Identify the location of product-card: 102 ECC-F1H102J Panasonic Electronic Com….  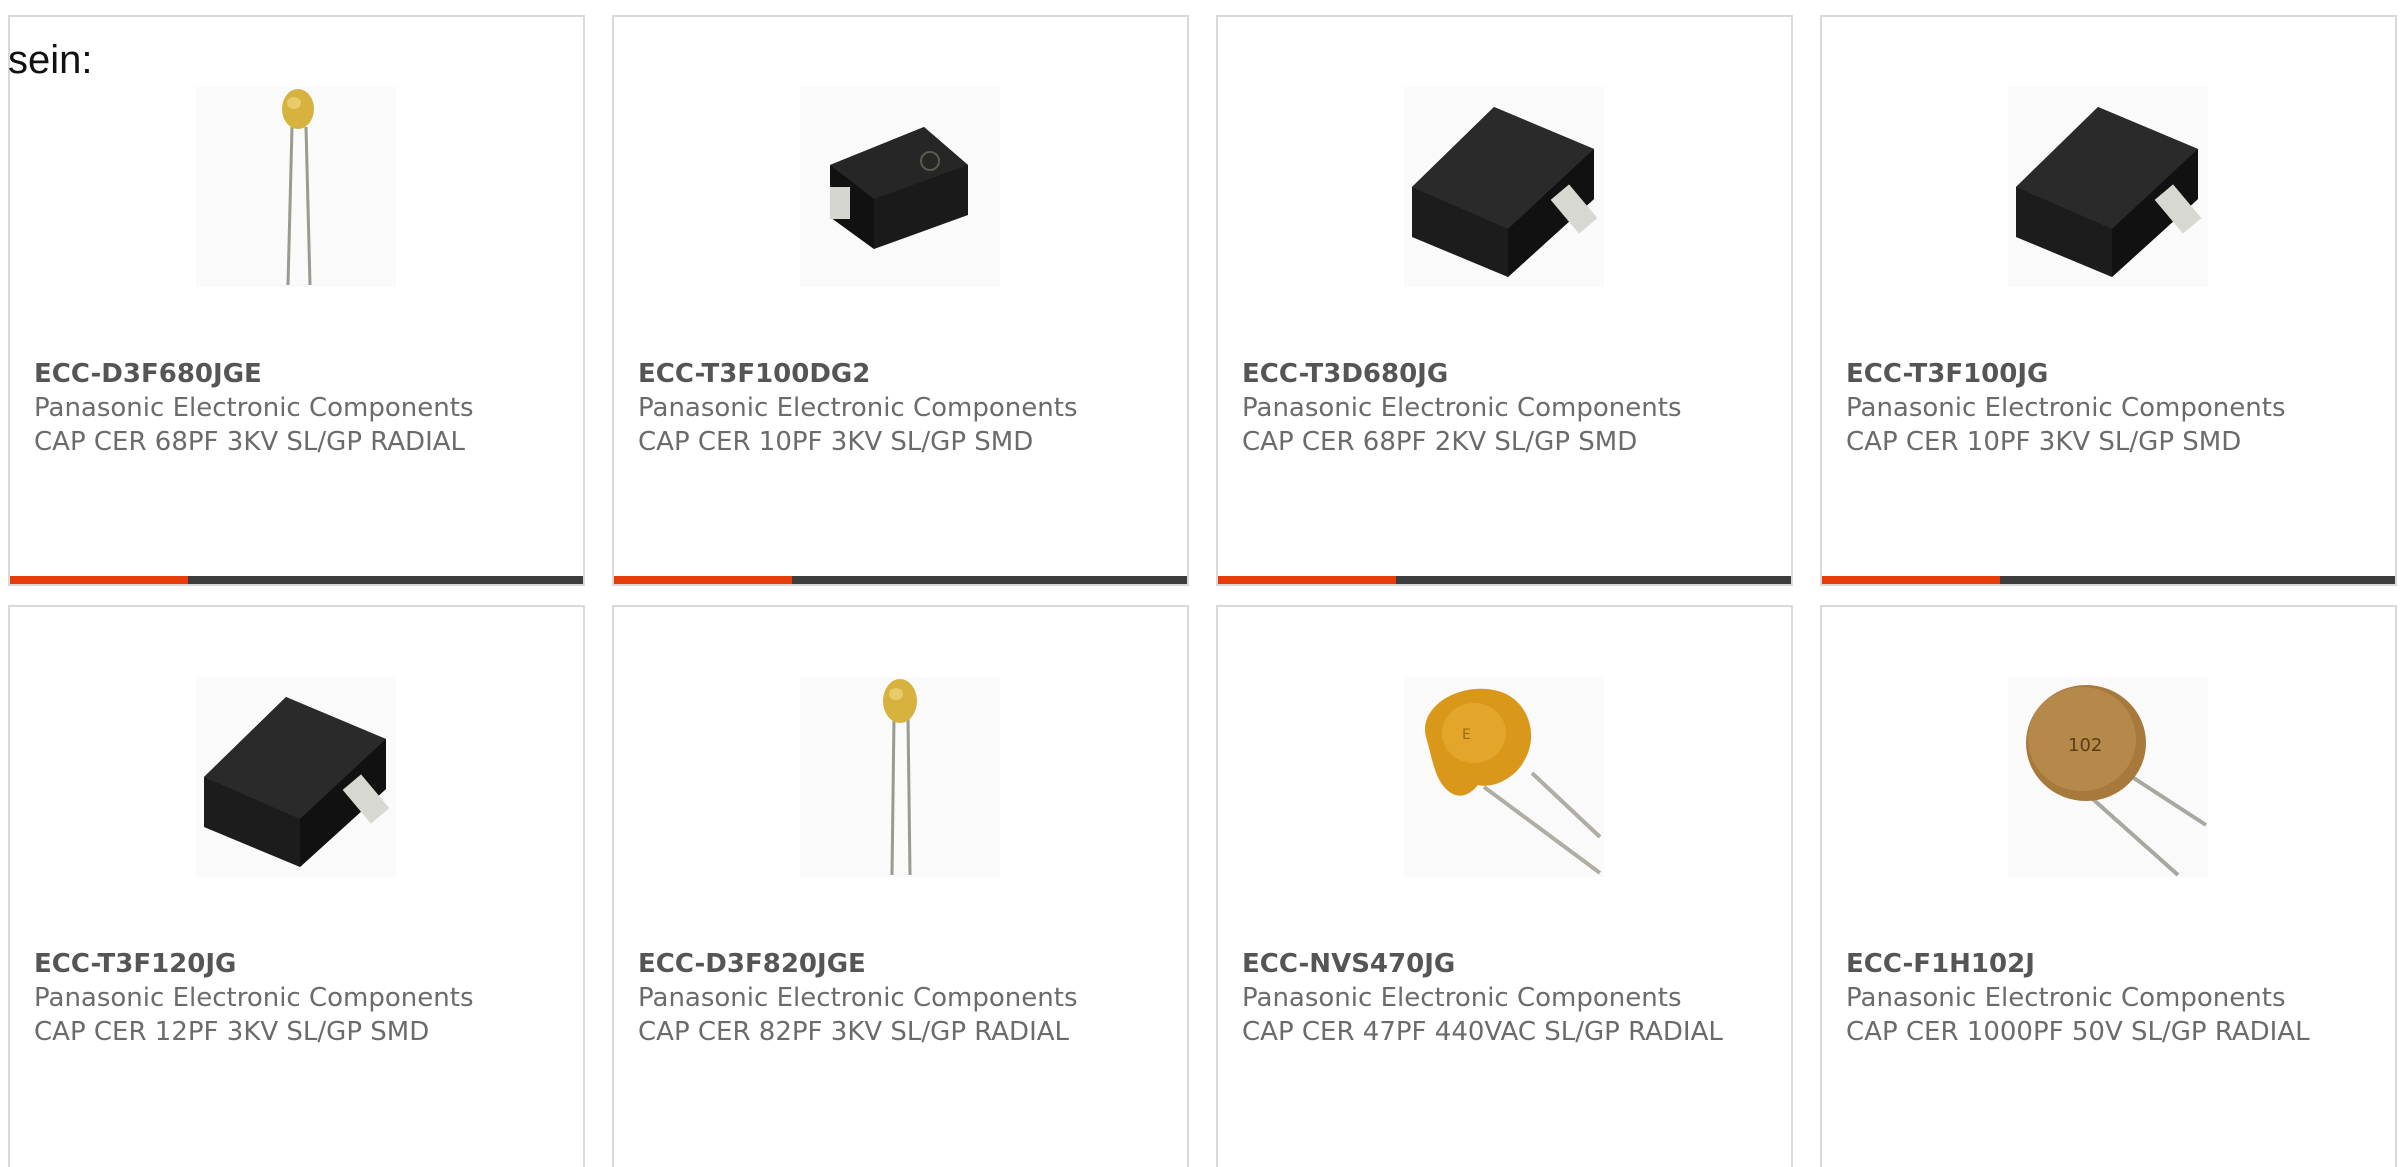
(2108, 886).